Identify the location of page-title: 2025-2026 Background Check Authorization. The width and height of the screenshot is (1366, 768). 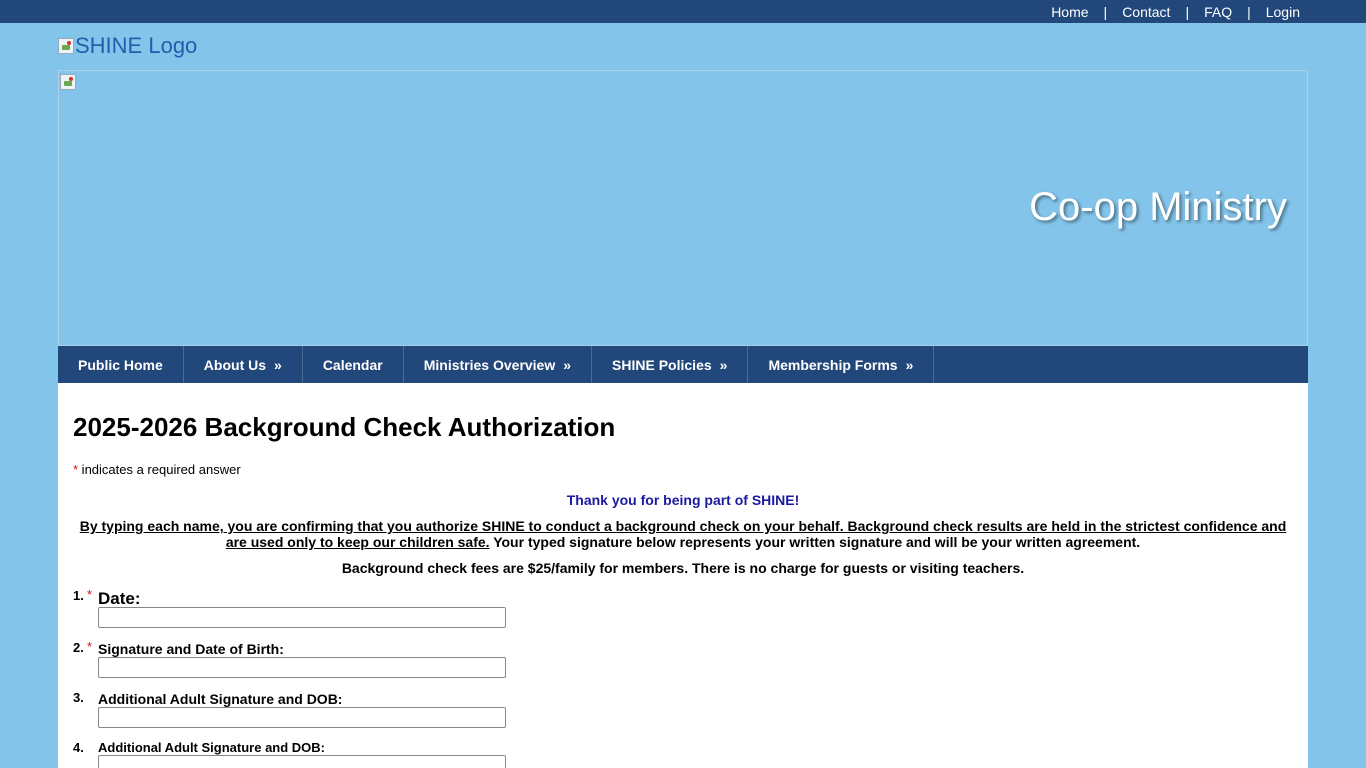
(344, 427).